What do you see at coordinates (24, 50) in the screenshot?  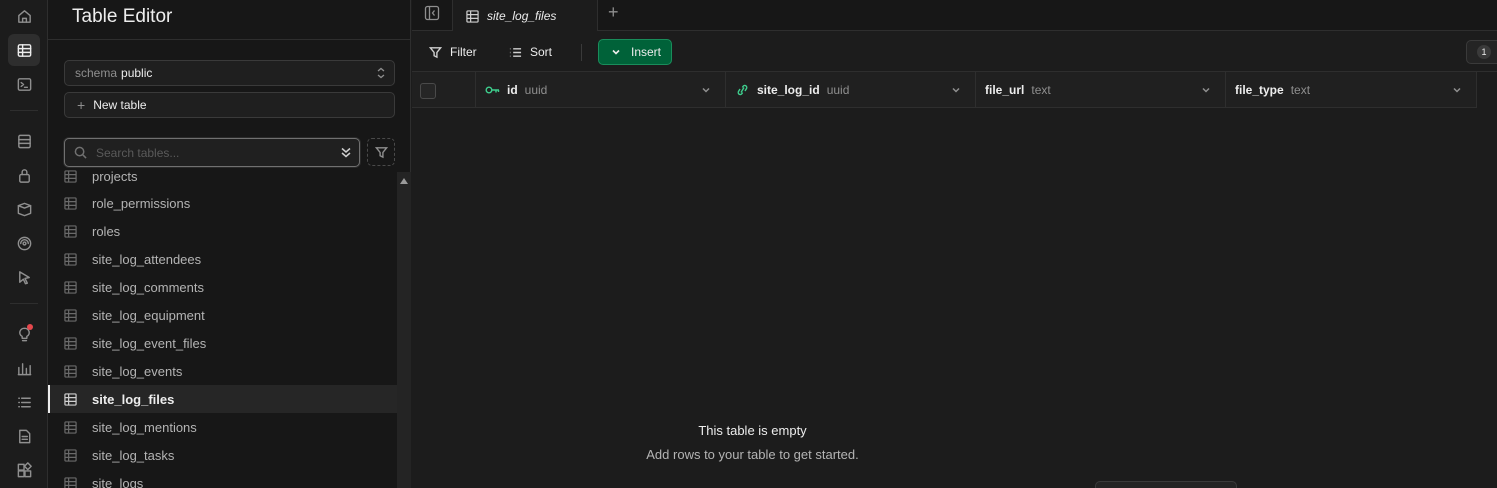 I see `table-editor-icon` at bounding box center [24, 50].